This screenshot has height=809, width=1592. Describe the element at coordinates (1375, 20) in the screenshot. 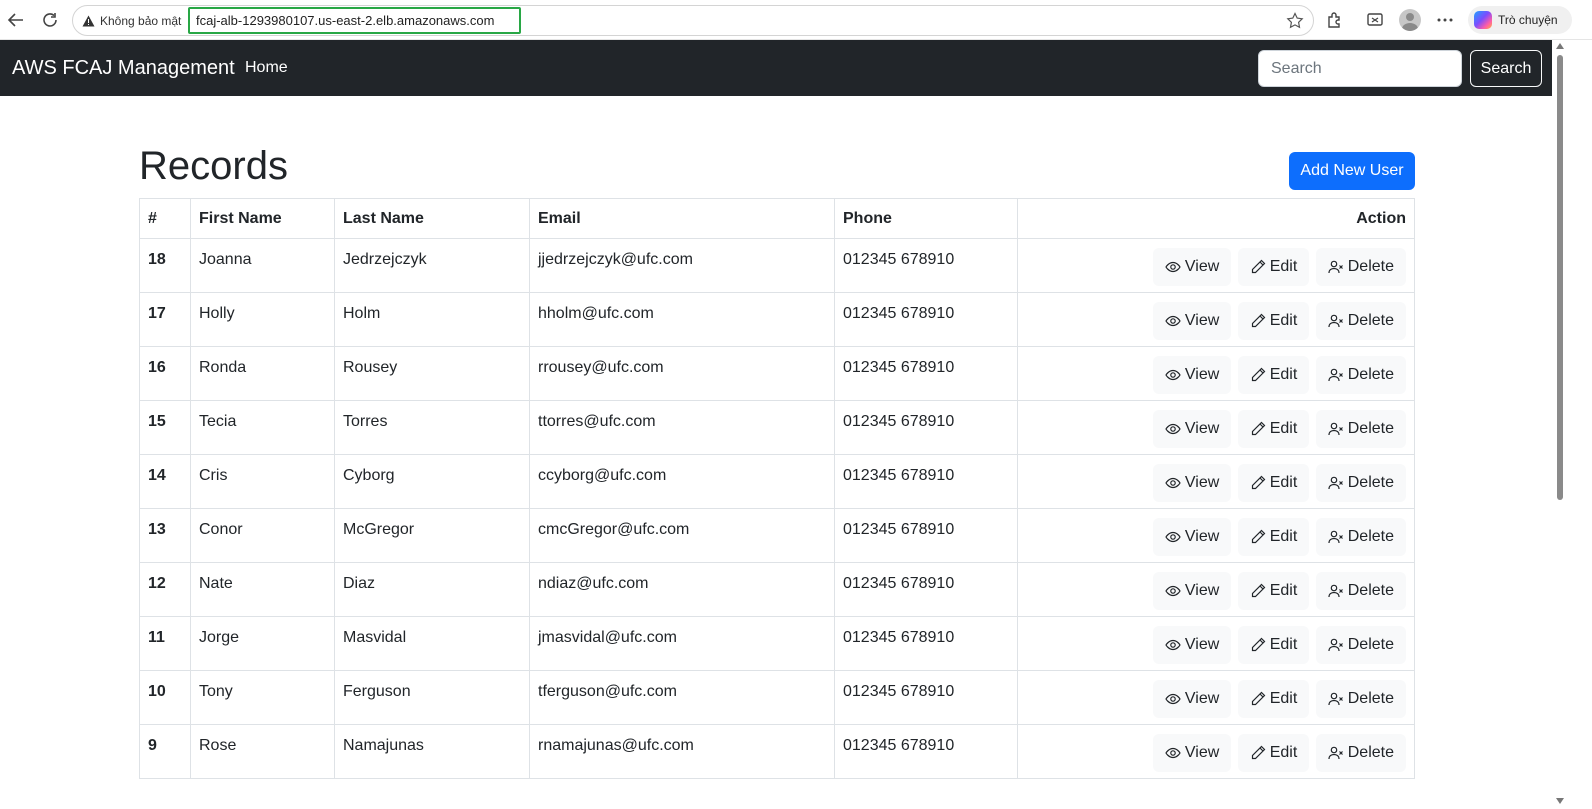

I see `screenshot-icon` at that location.